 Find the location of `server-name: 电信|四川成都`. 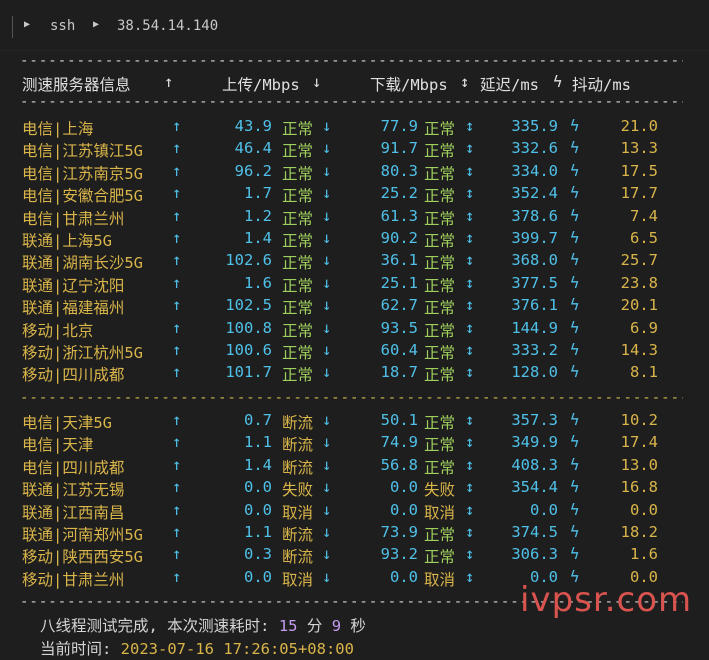

server-name: 电信|四川成都 is located at coordinates (73, 467).